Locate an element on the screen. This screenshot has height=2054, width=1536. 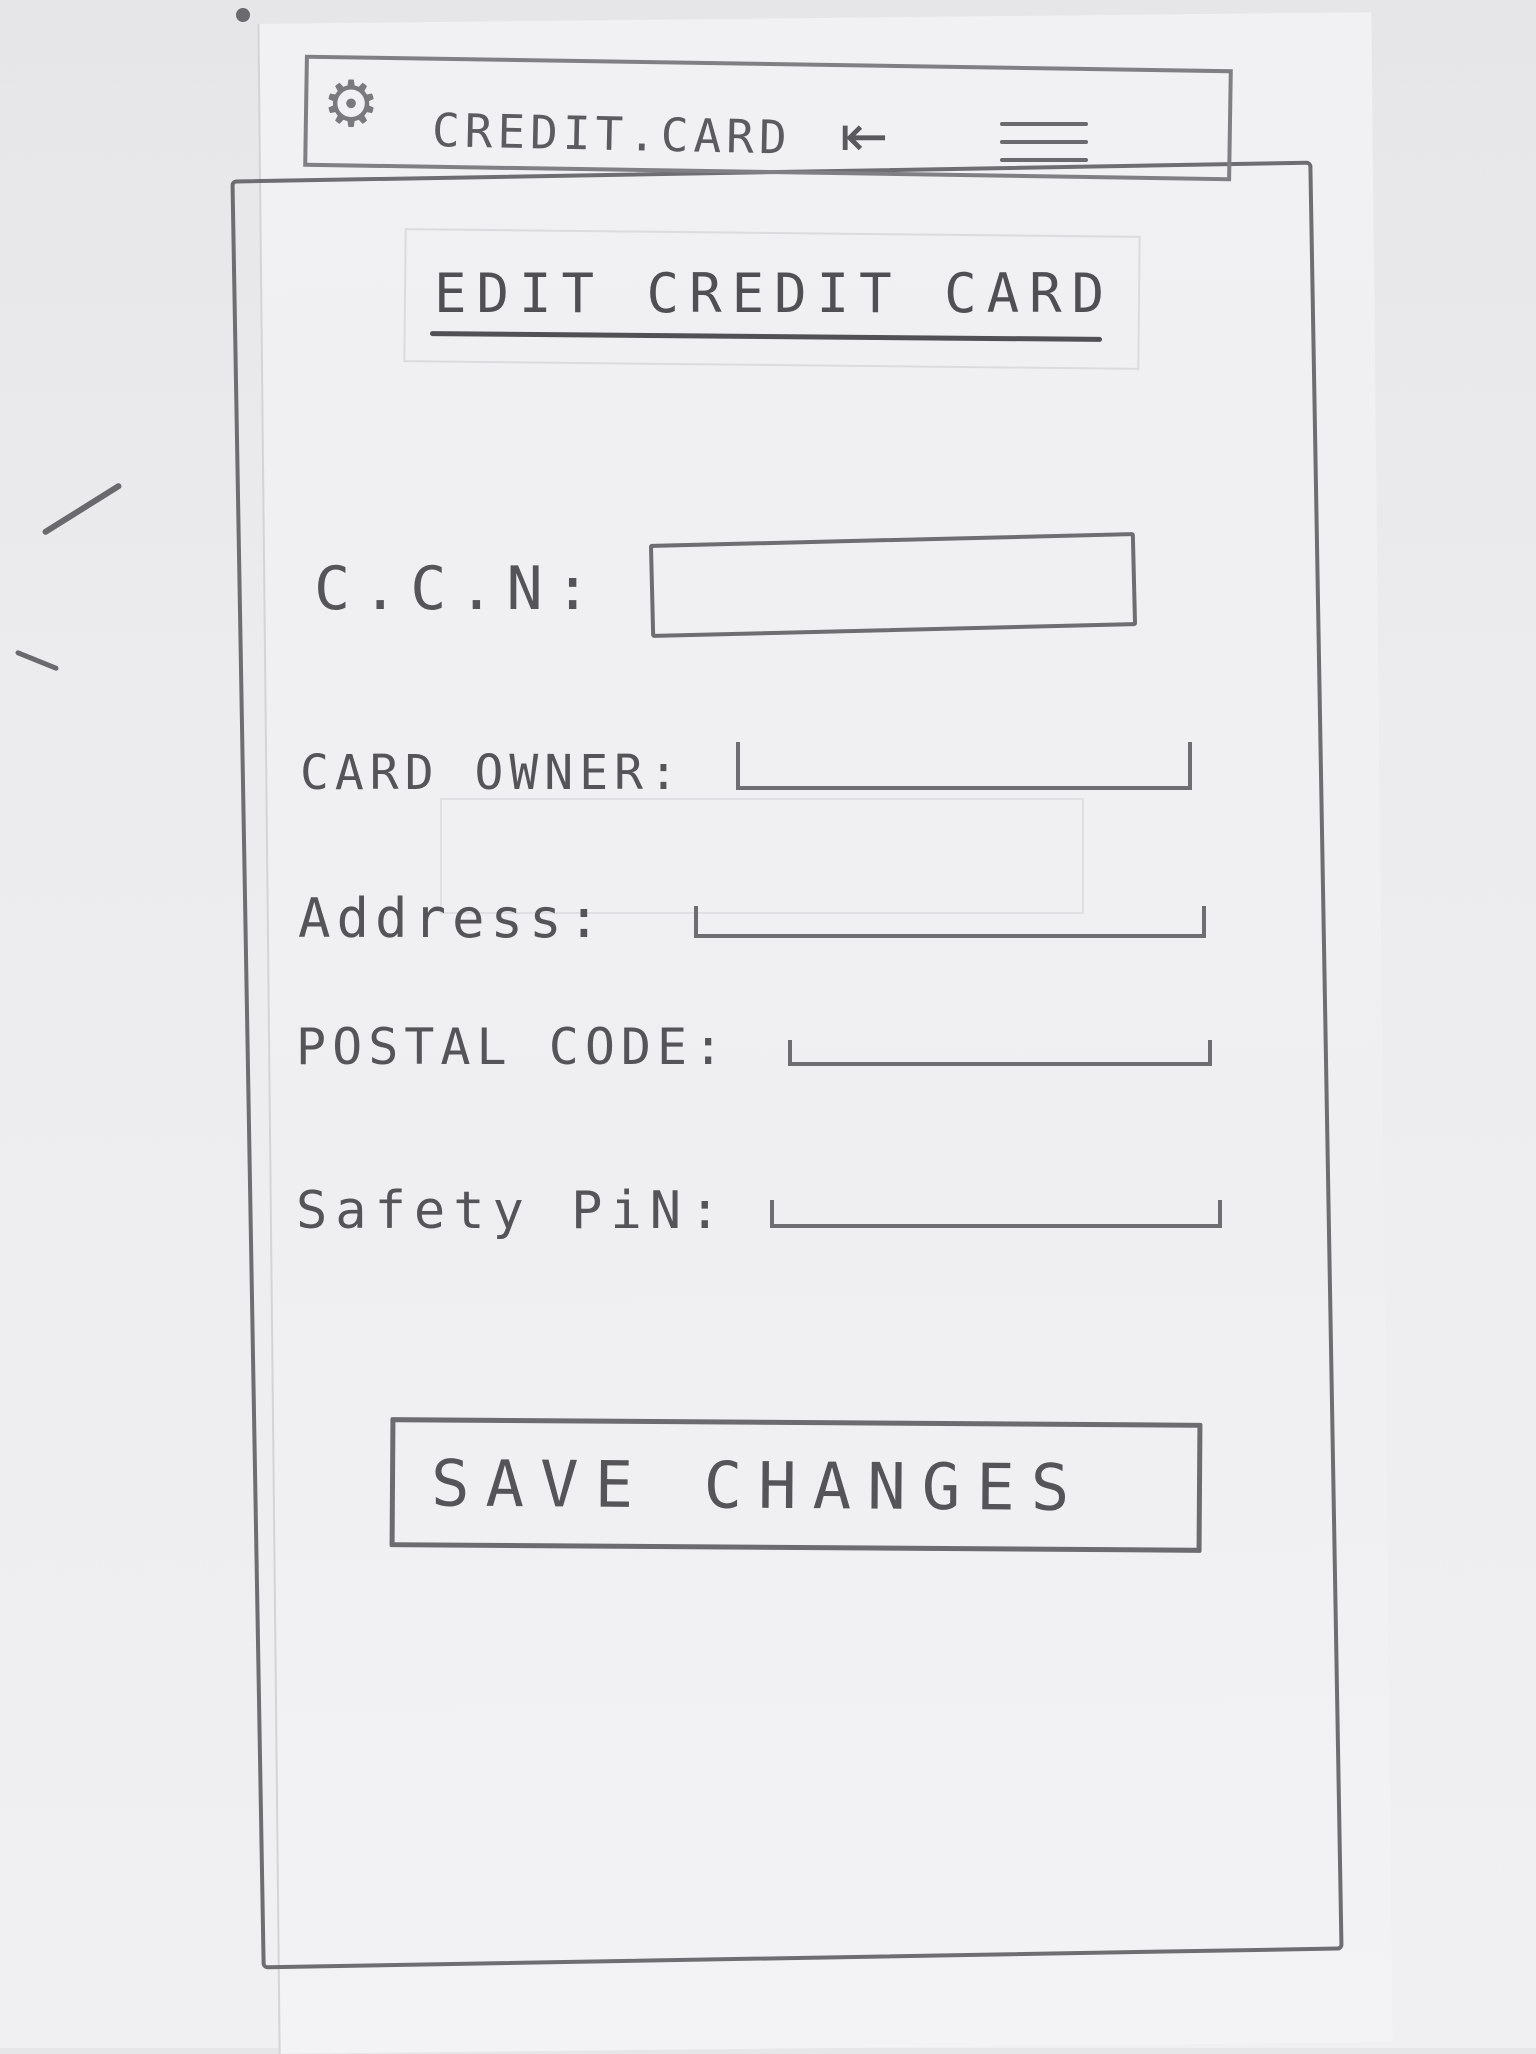
save-changes-label: SAVE CHANGES is located at coordinates (758, 1487).